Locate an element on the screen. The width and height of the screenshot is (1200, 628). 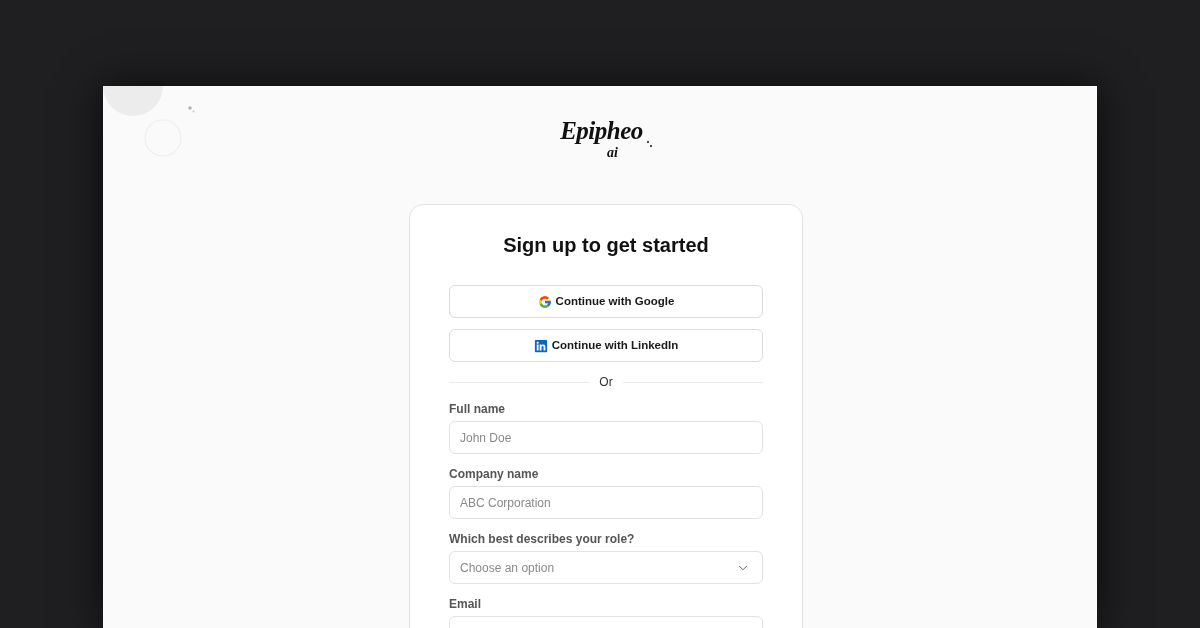
card-title: Sign up to get started is located at coordinates (606, 245).